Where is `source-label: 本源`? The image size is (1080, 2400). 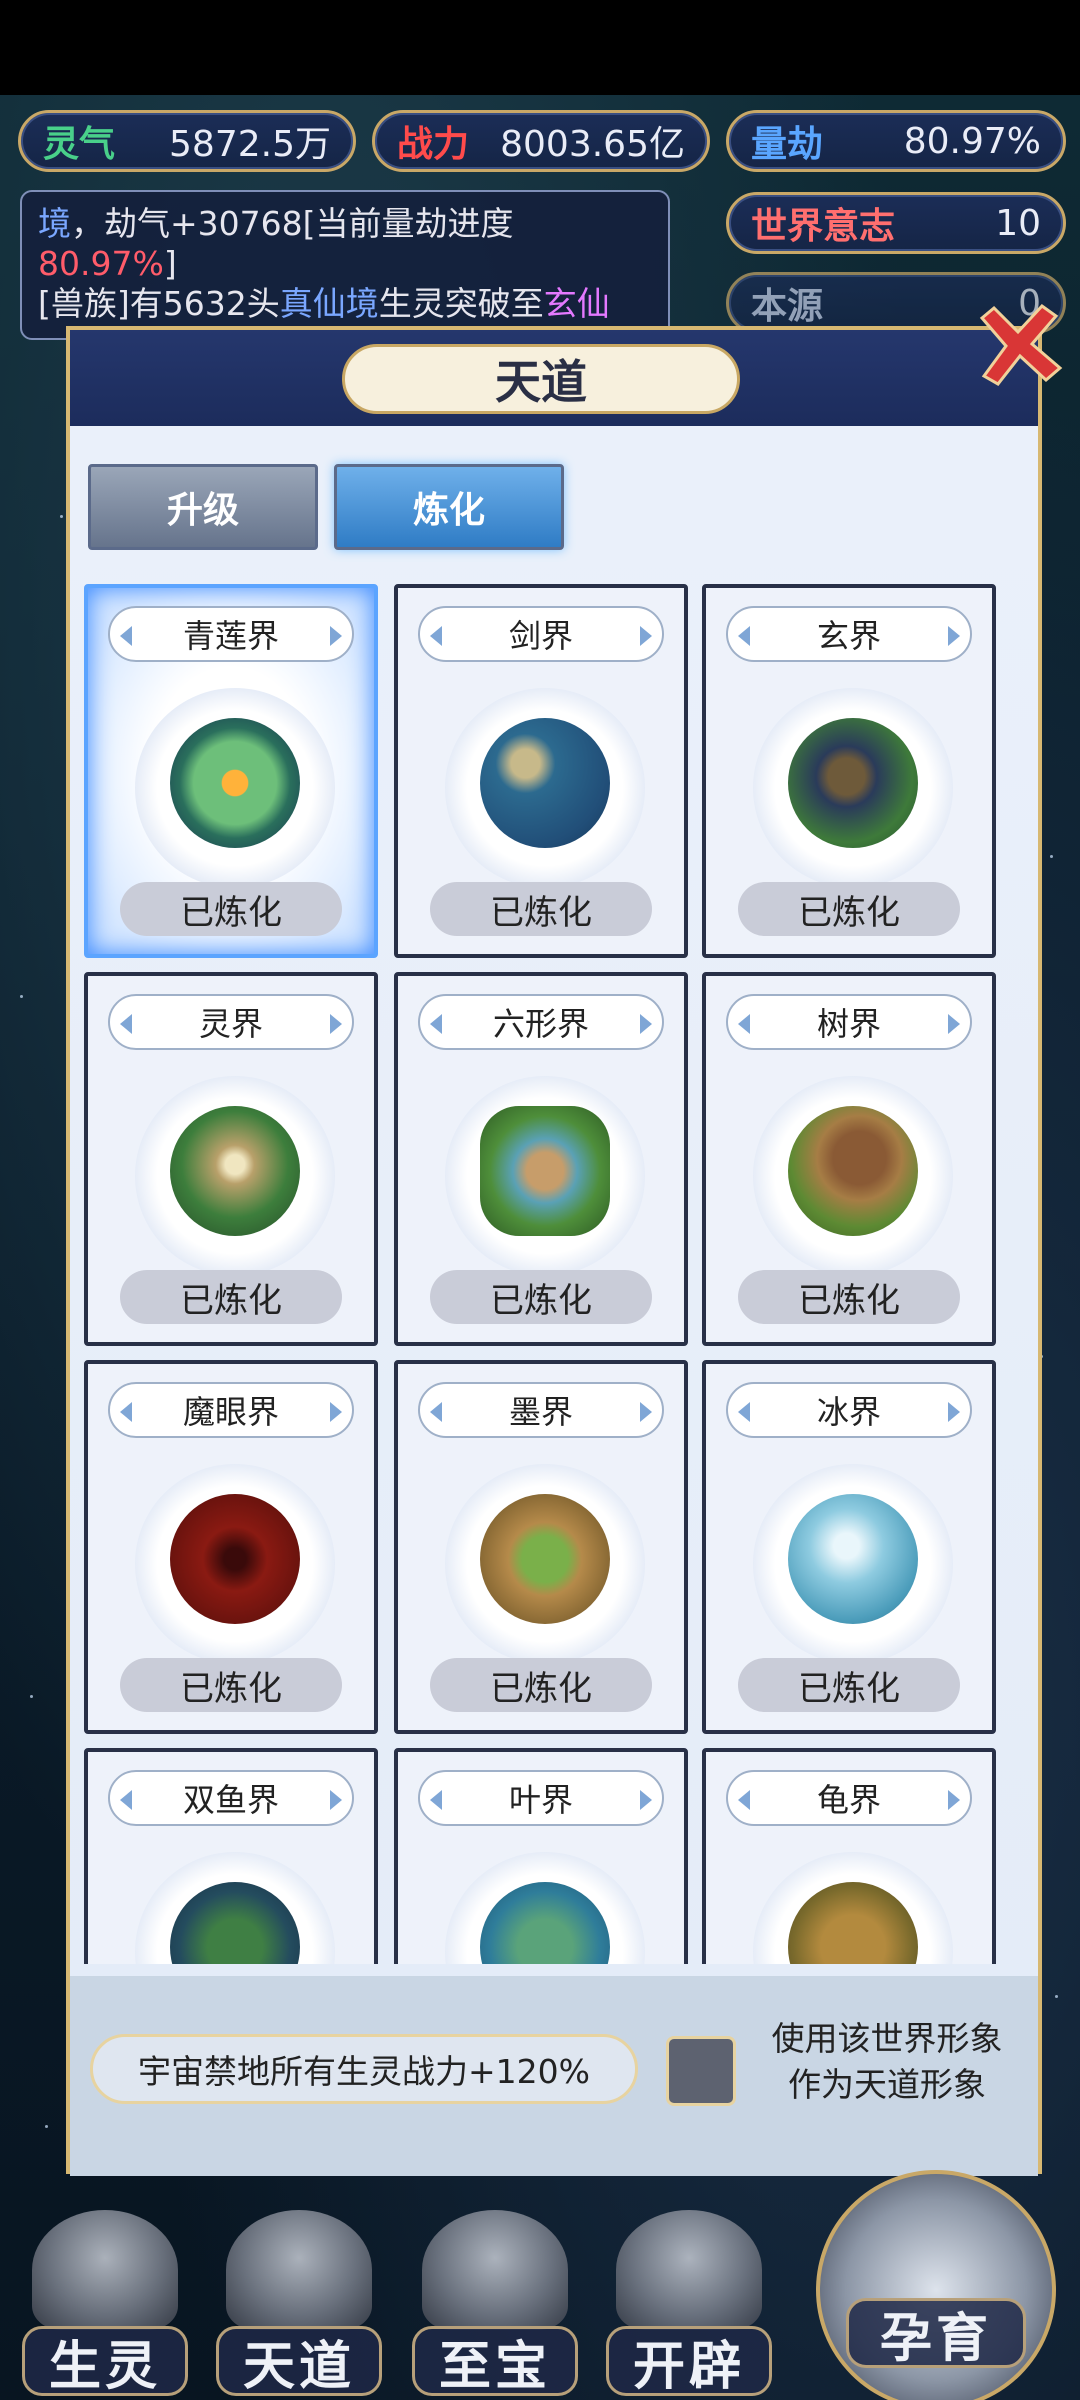 source-label: 本源 is located at coordinates (787, 306).